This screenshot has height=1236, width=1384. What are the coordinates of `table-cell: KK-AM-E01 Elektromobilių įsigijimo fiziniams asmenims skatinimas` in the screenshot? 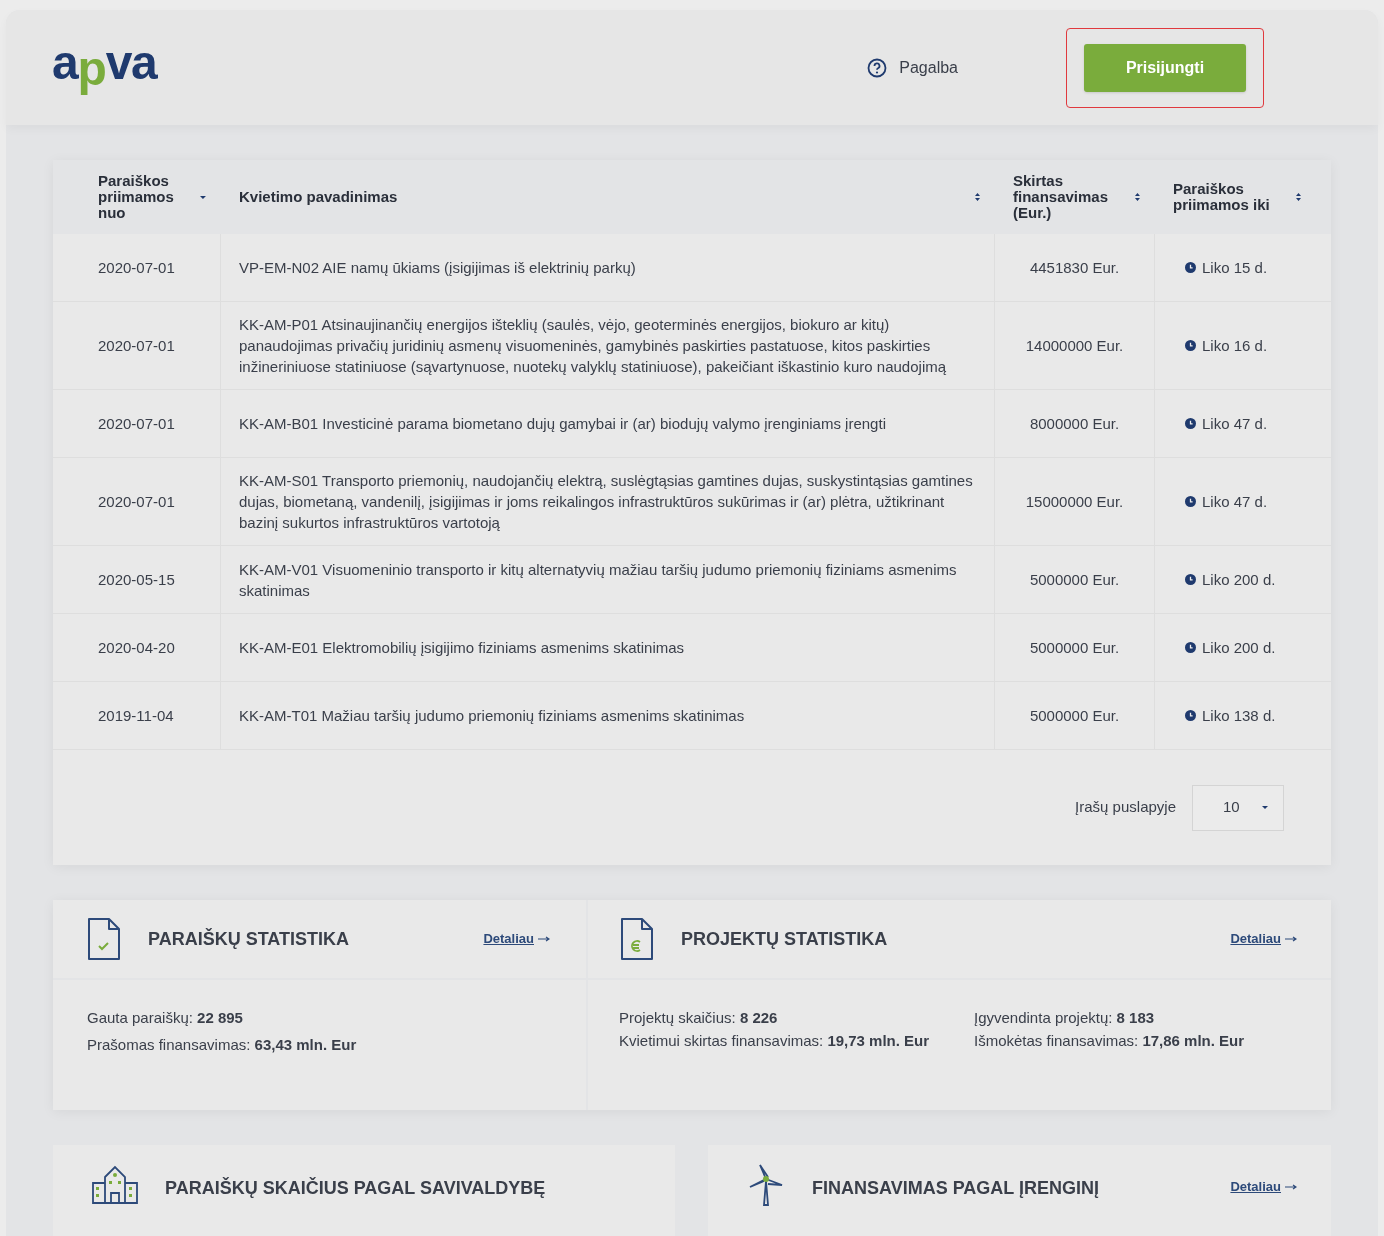 It's located at (608, 647).